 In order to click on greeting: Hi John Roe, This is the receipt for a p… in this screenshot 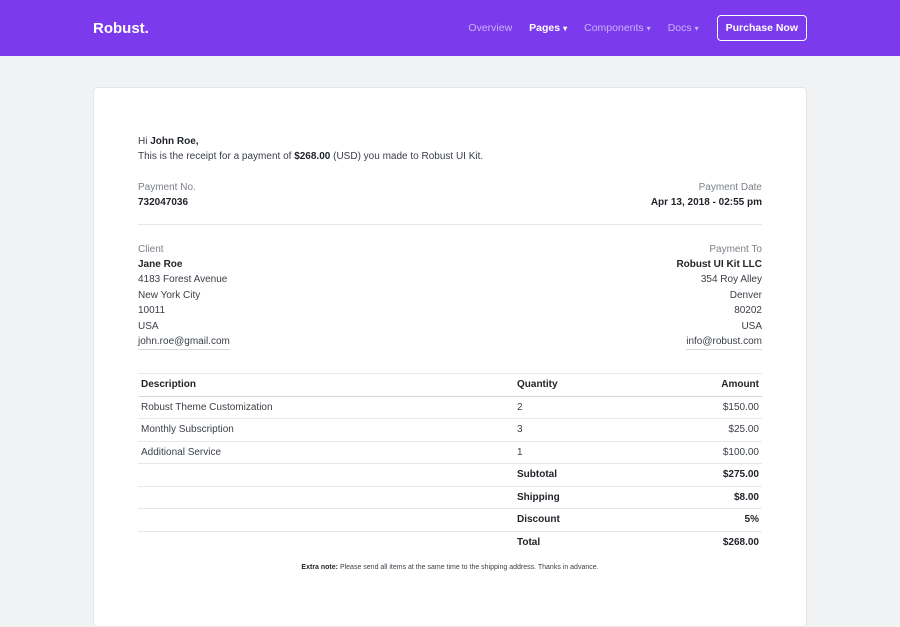, I will do `click(450, 149)`.